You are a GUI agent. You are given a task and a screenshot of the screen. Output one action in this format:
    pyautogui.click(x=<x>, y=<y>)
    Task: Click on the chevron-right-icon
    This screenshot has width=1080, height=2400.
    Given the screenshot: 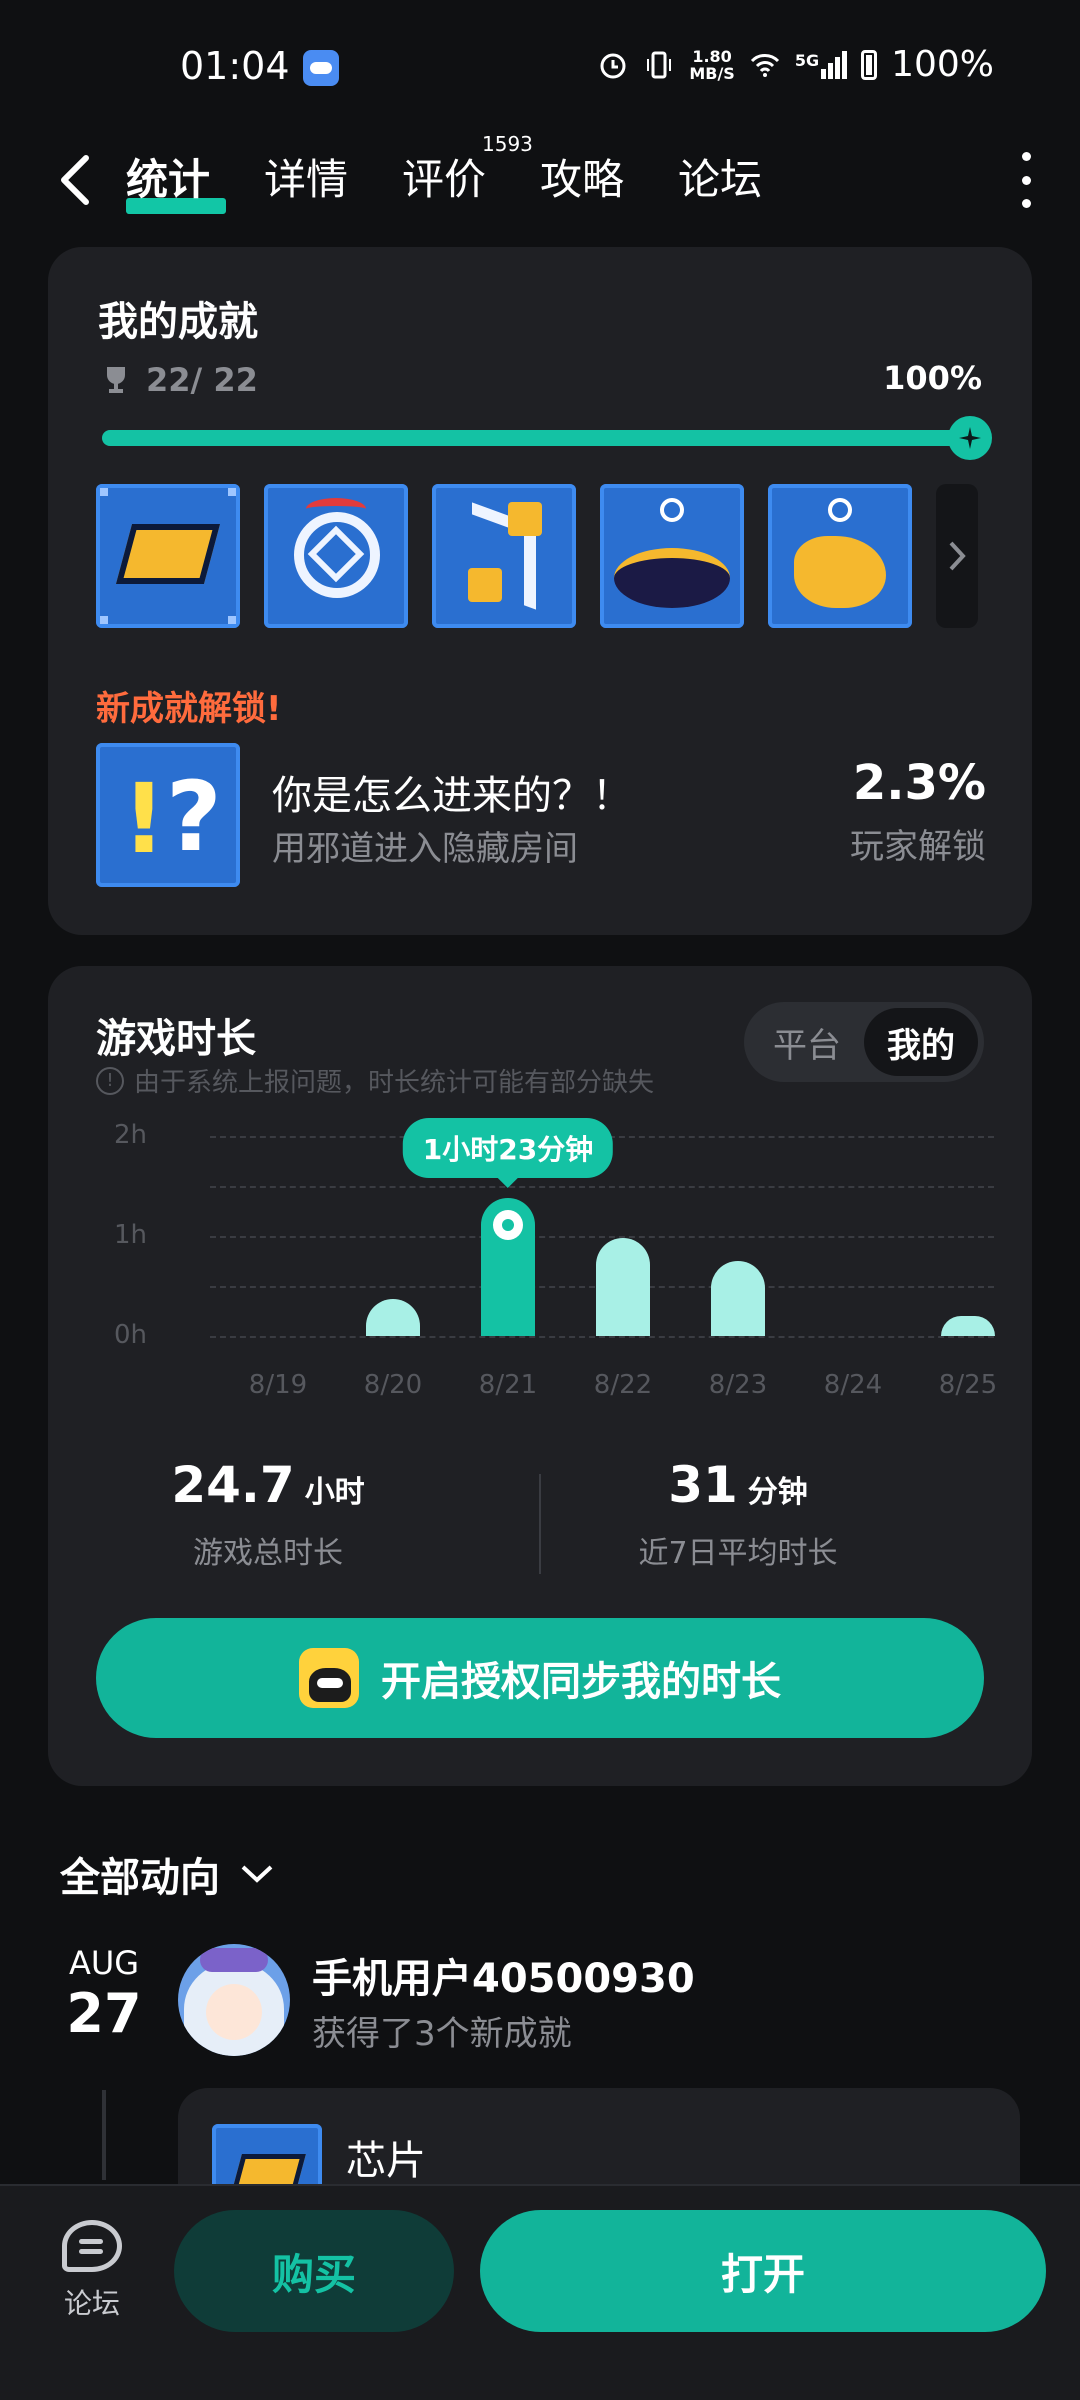 What is the action you would take?
    pyautogui.click(x=957, y=556)
    